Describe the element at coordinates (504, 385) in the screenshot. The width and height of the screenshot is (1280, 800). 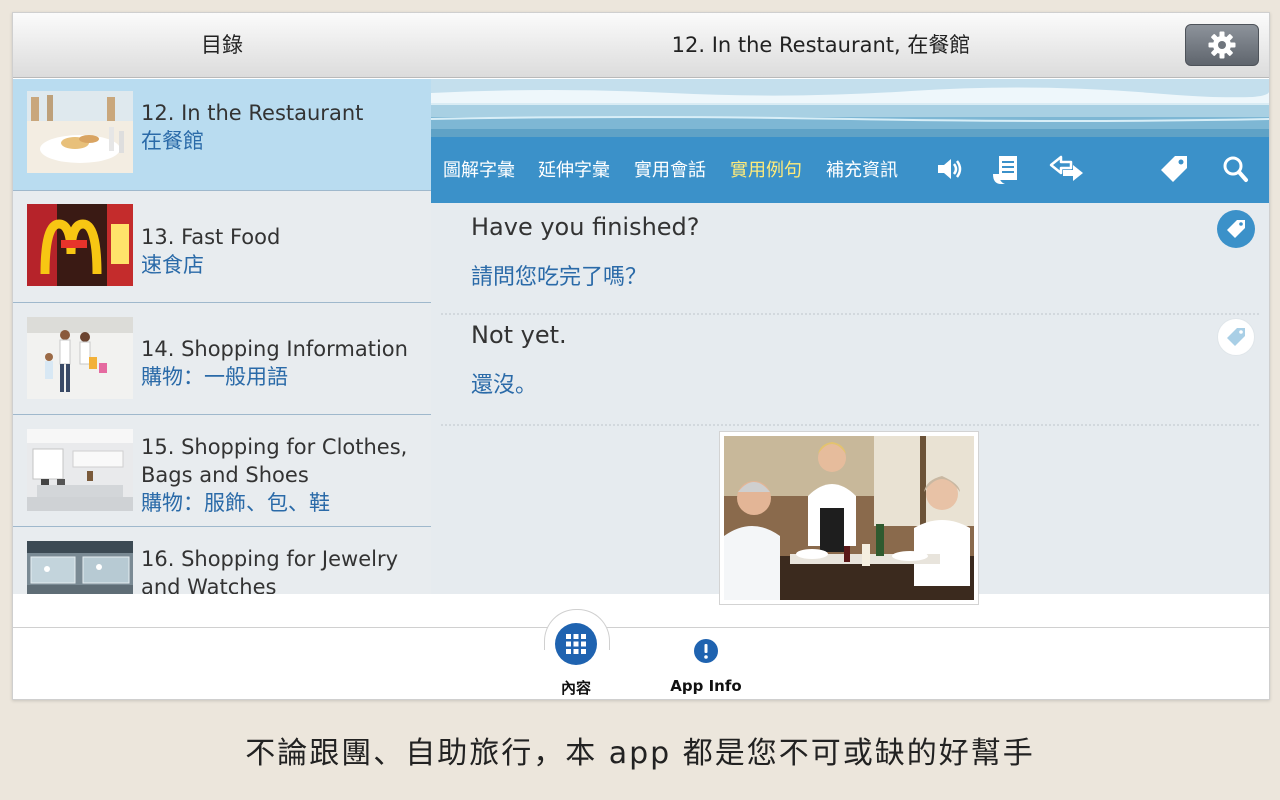
I see `phrase-chinese: 還沒。` at that location.